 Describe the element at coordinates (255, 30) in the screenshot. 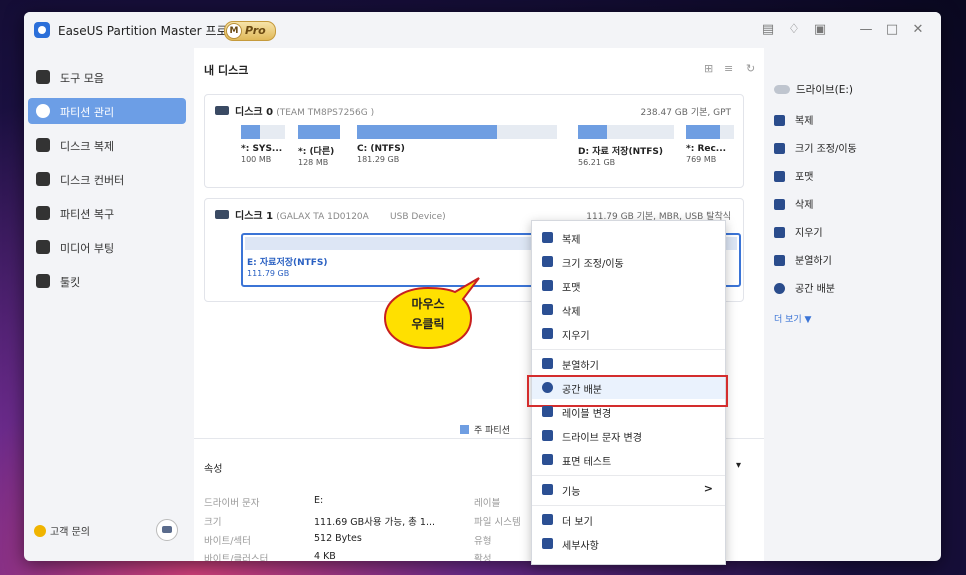

I see `pro-badge-text: Pro` at that location.